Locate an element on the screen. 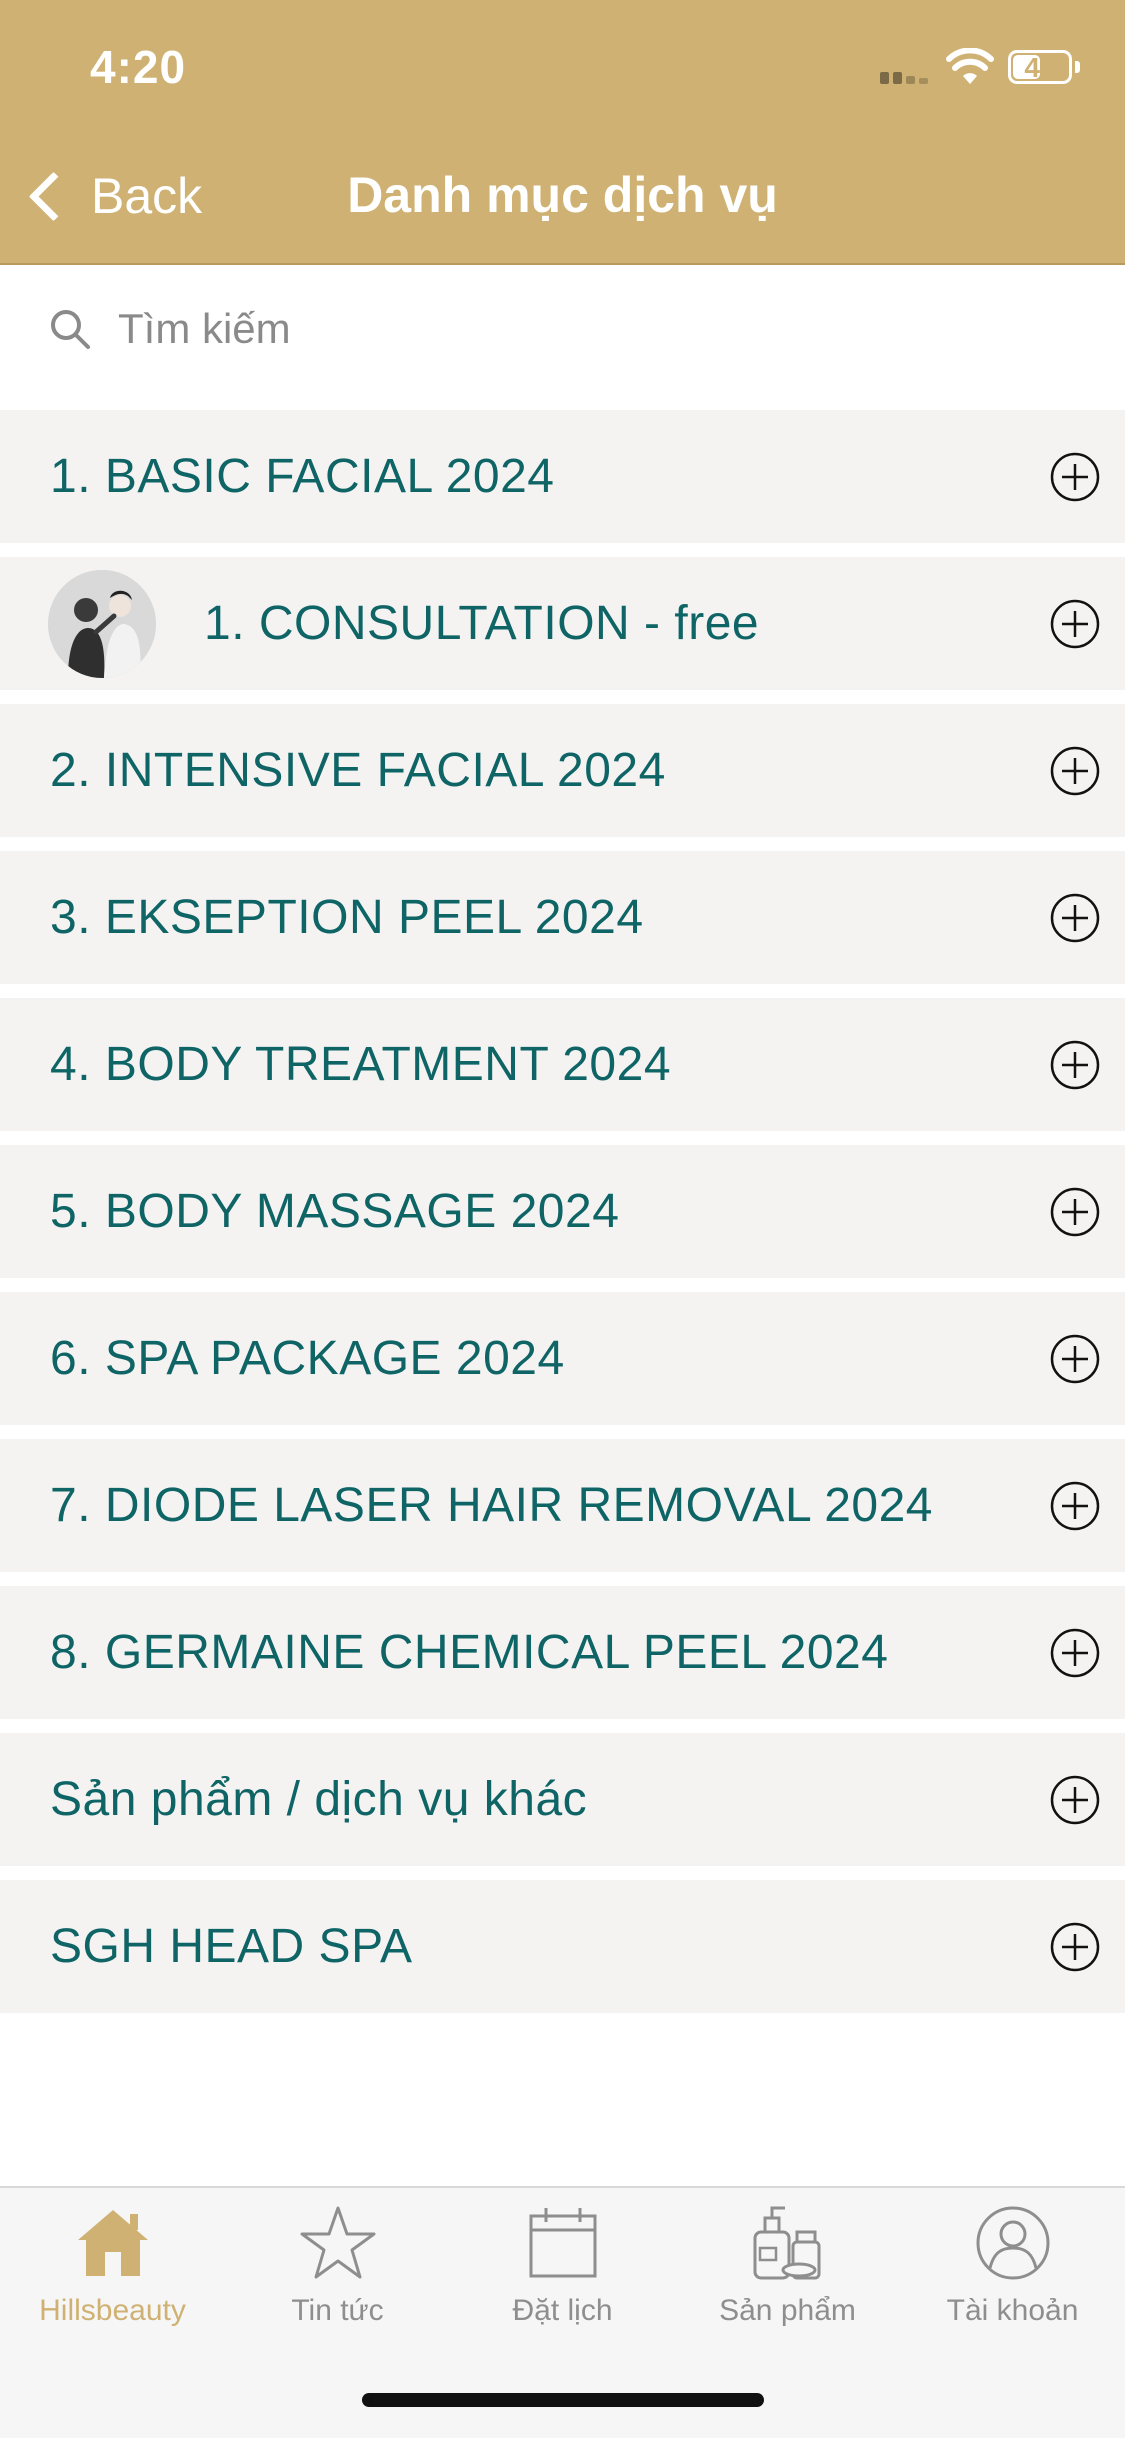  category-item-body-treatment: 4. BODY TREATMENT 2024 is located at coordinates (562, 1064).